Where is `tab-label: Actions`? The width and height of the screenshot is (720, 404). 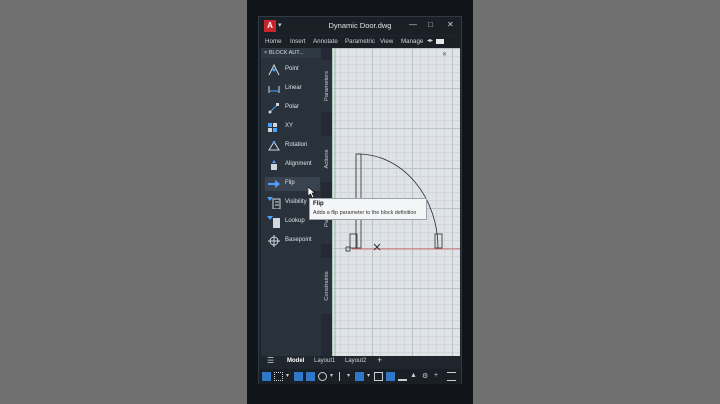 tab-label: Actions is located at coordinates (327, 159).